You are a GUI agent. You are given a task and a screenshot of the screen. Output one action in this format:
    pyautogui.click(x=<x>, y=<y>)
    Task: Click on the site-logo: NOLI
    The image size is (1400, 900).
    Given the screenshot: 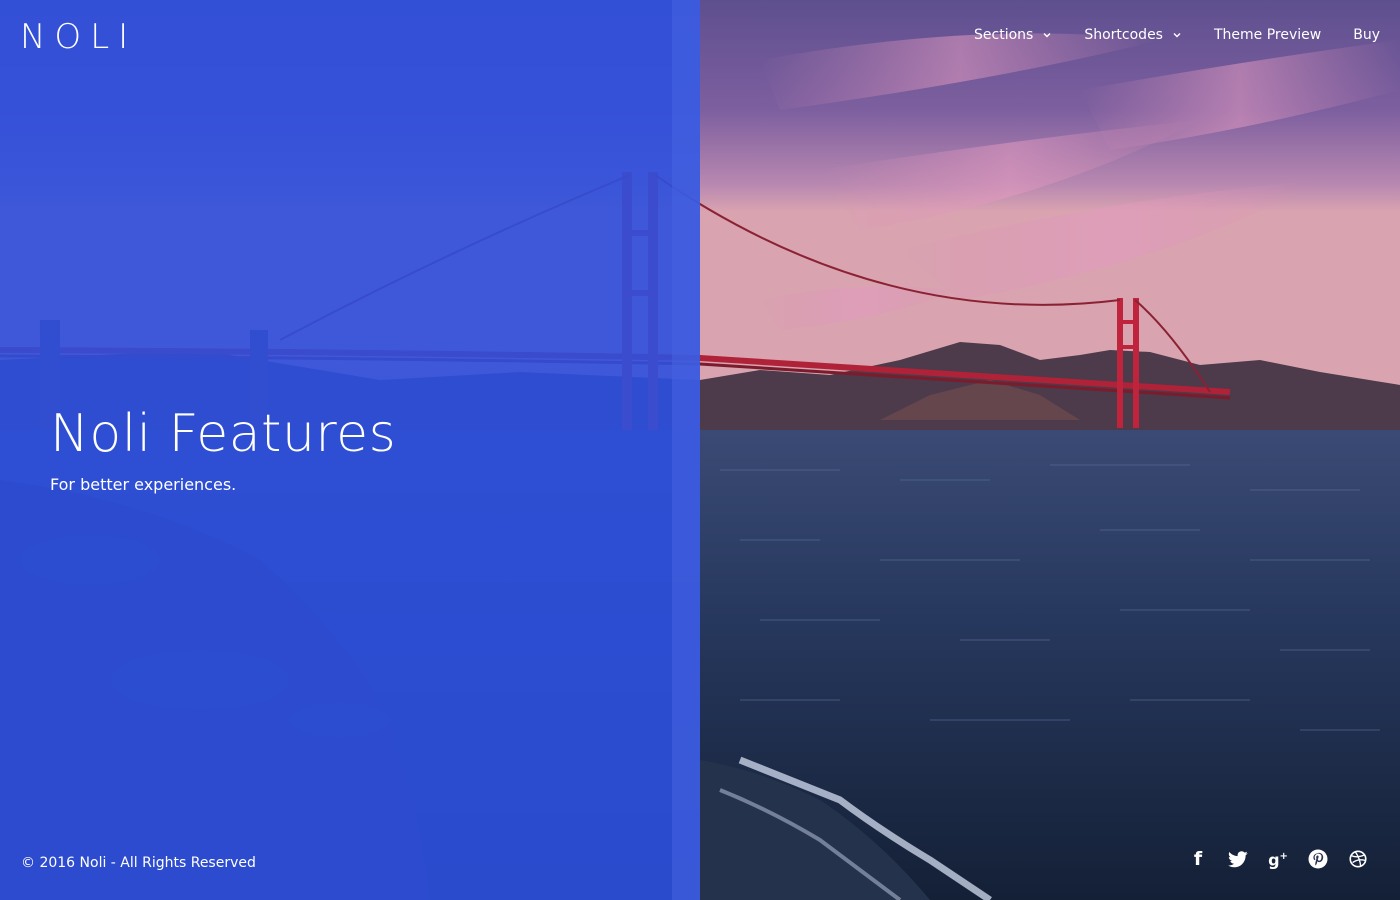 What is the action you would take?
    pyautogui.click(x=78, y=37)
    